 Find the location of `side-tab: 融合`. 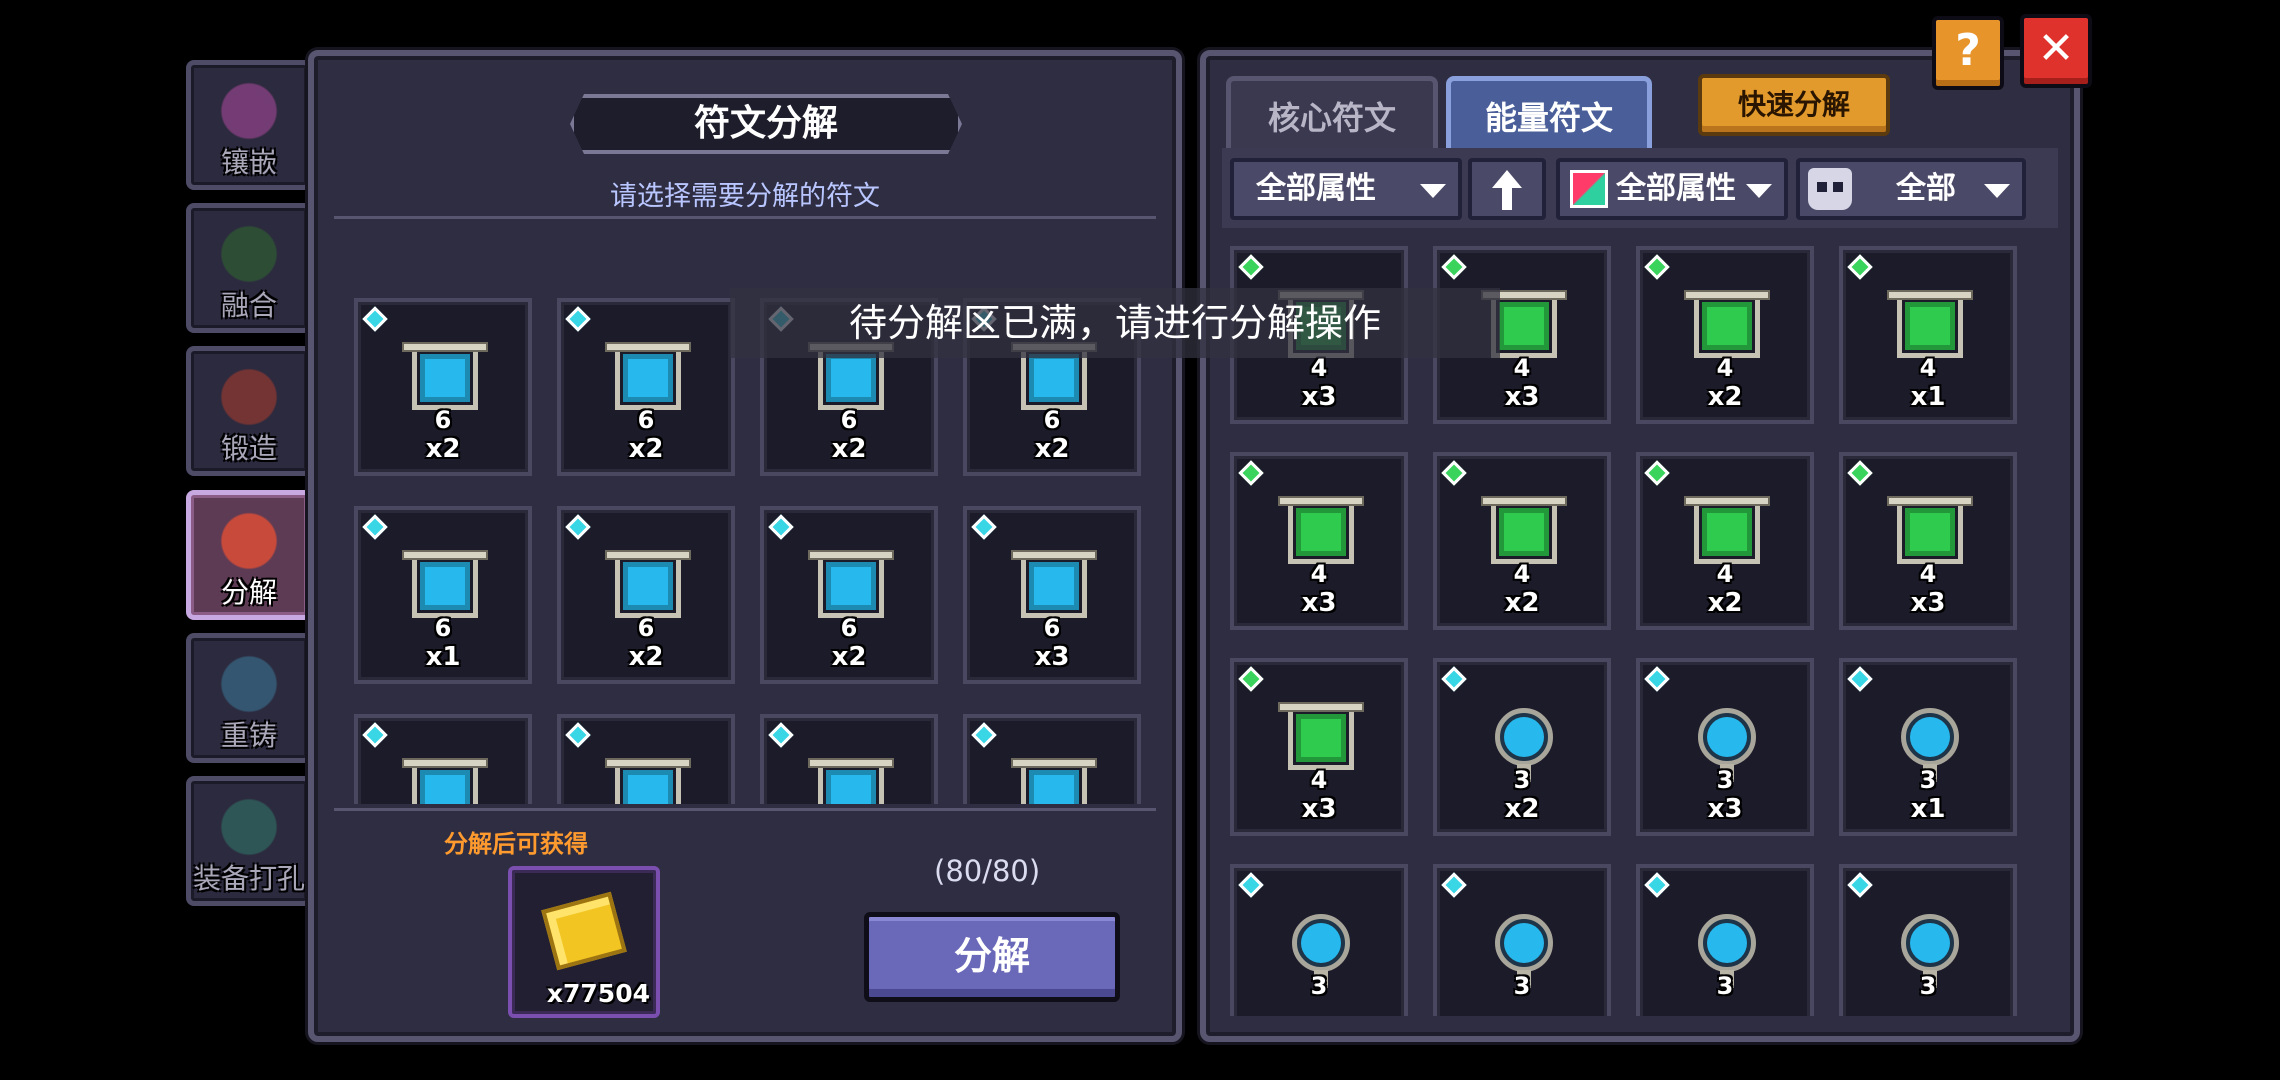

side-tab: 融合 is located at coordinates (249, 268).